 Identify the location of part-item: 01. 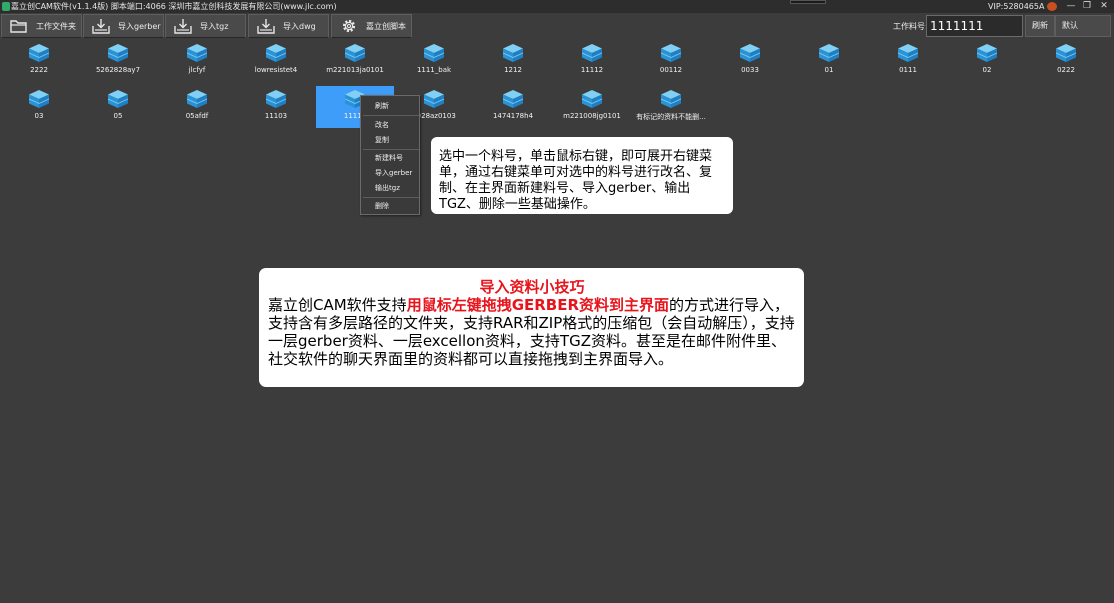
(829, 61).